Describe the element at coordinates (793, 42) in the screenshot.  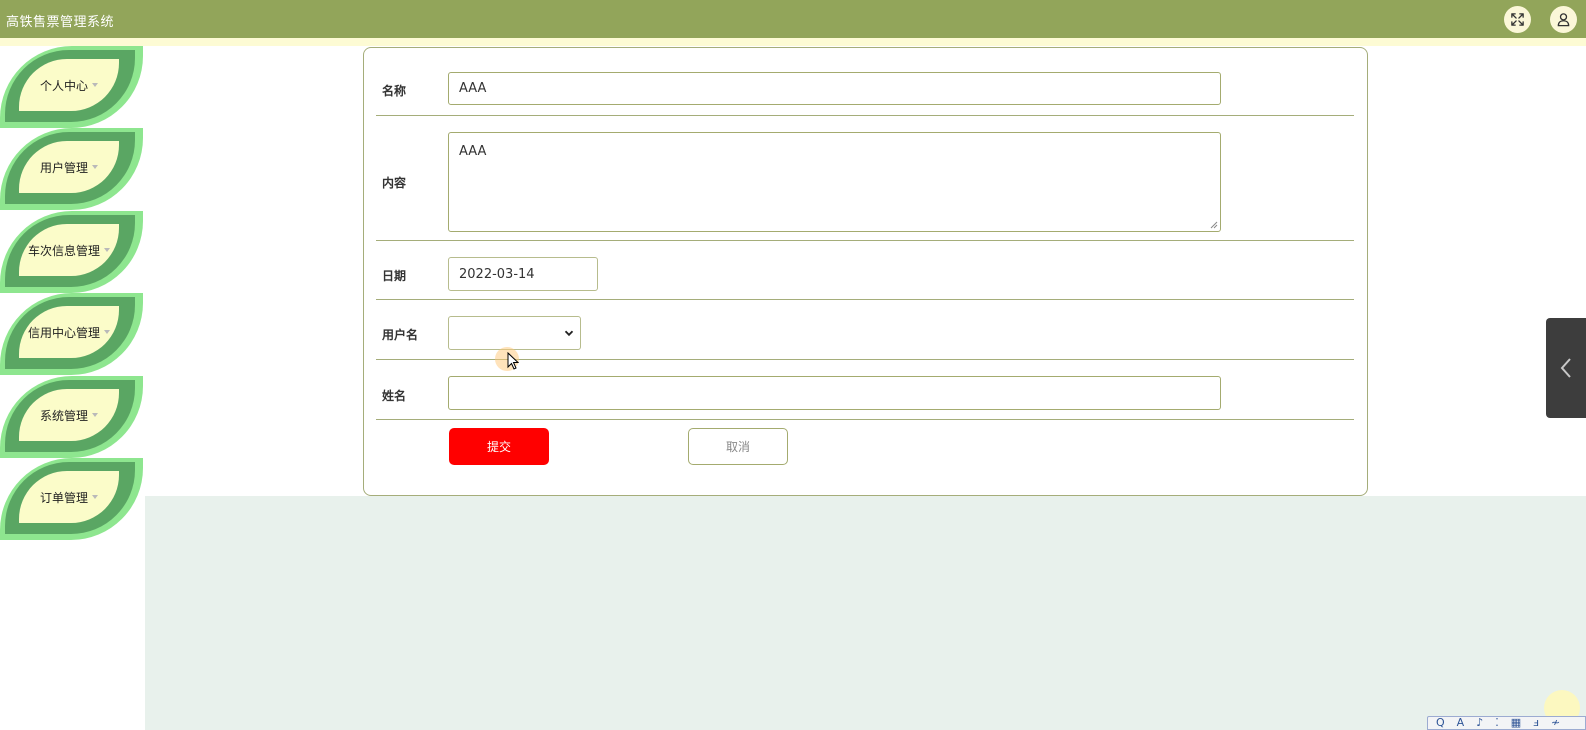
I see `header-underline` at that location.